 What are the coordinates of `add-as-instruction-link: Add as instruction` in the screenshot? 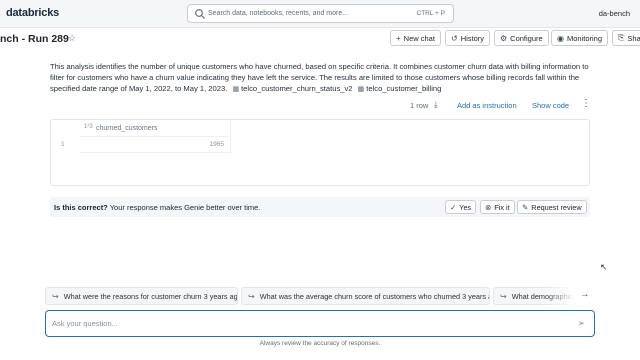 It's located at (487, 105).